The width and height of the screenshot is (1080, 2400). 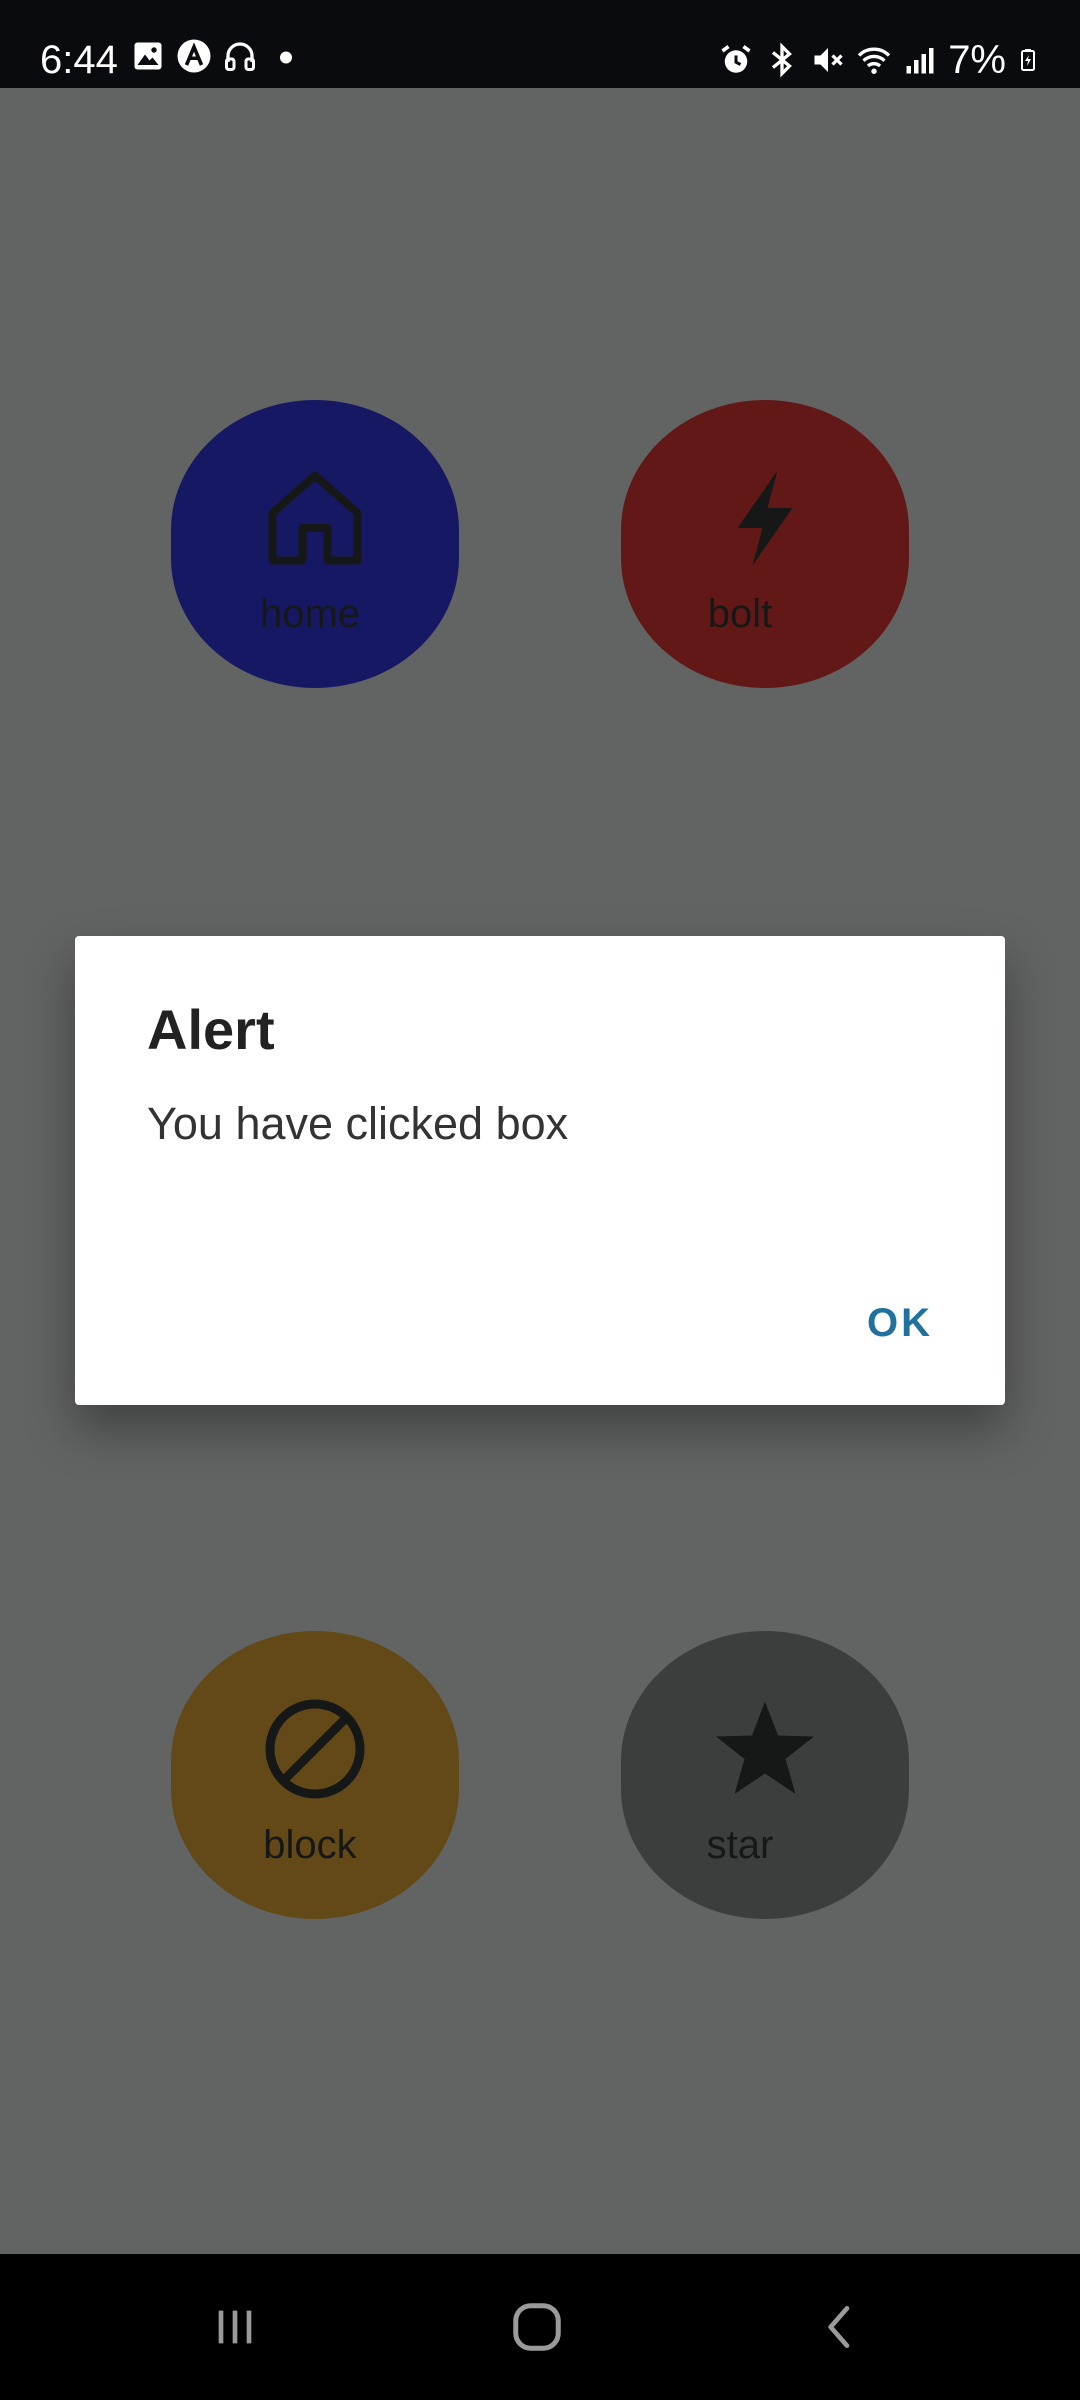 I want to click on alarm-icon, so click(x=736, y=59).